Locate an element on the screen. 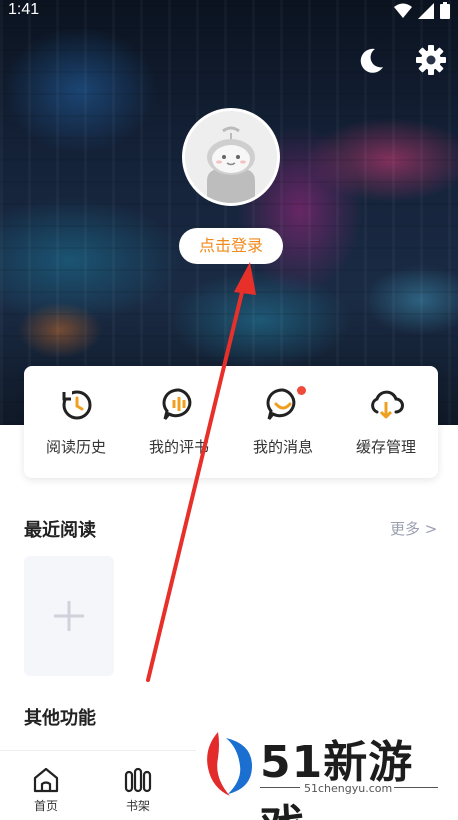  nav-bookshelf: 书架 is located at coordinates (138, 785).